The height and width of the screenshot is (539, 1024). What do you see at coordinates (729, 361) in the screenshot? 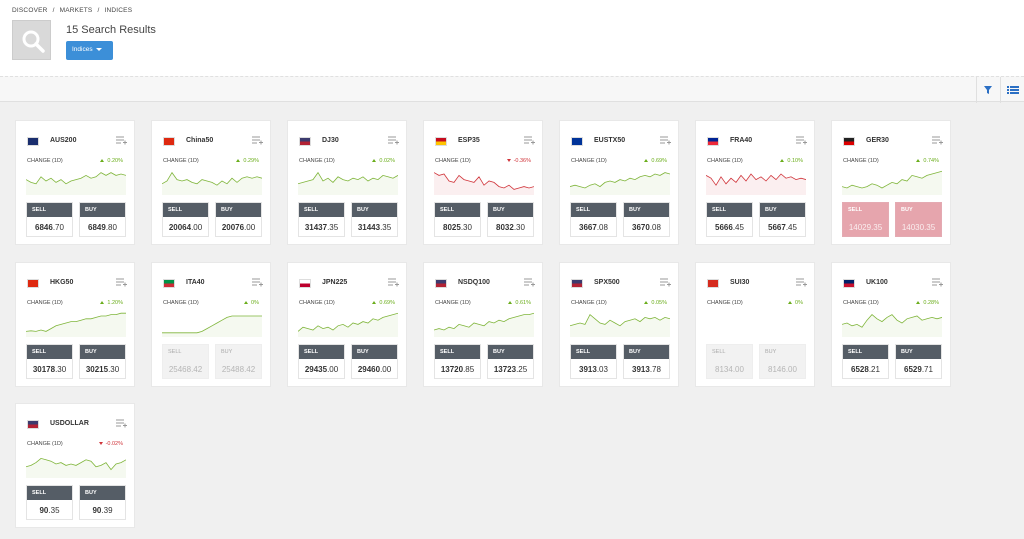
I see `sell-button: SELL 8134.00` at bounding box center [729, 361].